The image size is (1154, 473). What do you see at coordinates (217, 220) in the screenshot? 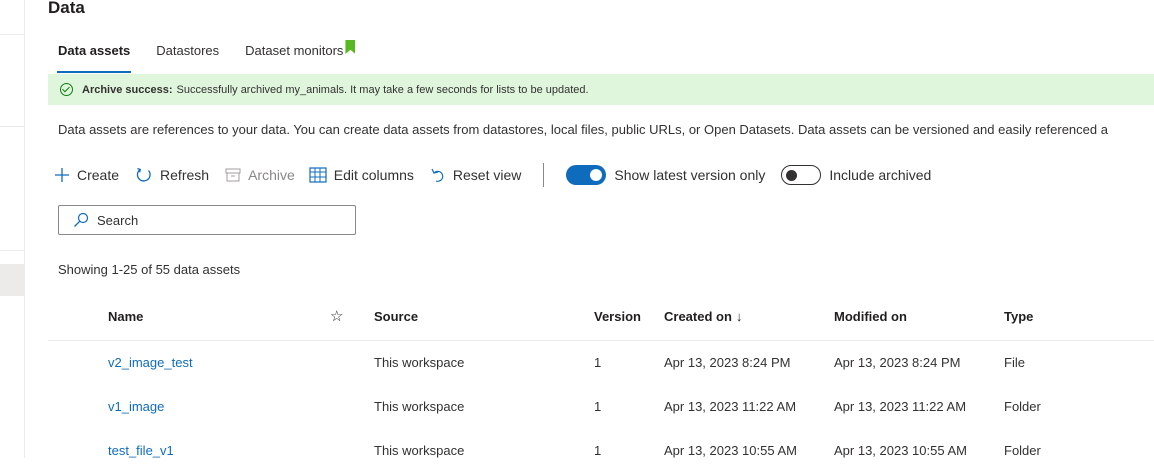
I see `search-input` at bounding box center [217, 220].